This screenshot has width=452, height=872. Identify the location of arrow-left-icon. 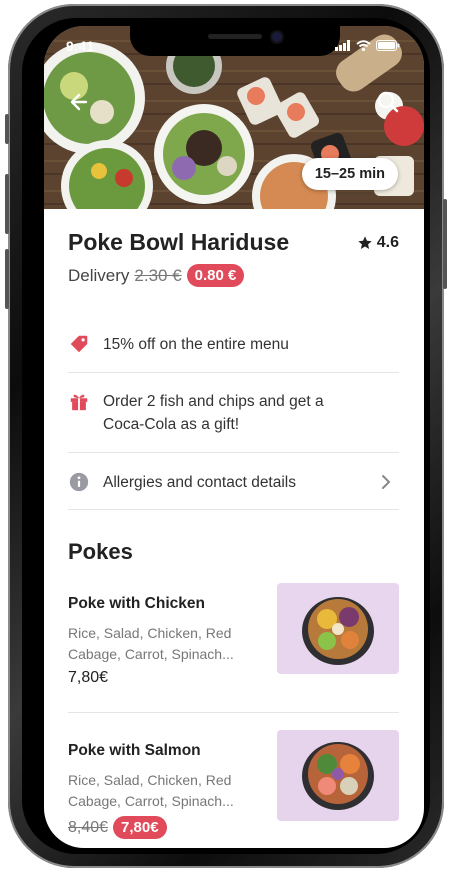
(79, 102).